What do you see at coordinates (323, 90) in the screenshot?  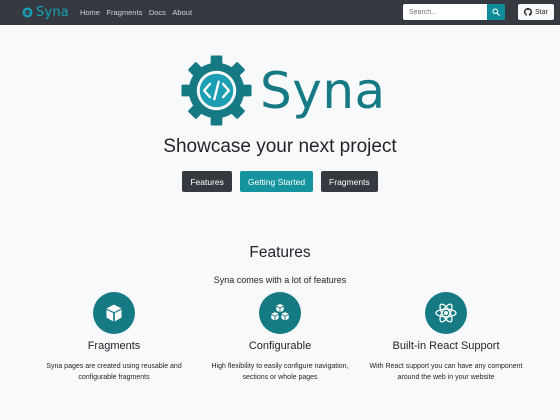 I see `hero-title: Syna` at bounding box center [323, 90].